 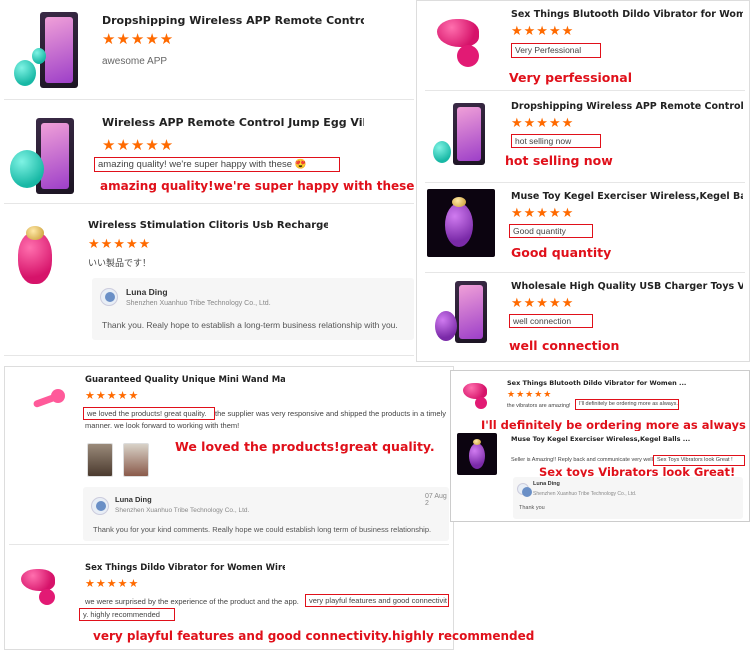 I want to click on review-text-highlighted: well connection, so click(x=551, y=321).